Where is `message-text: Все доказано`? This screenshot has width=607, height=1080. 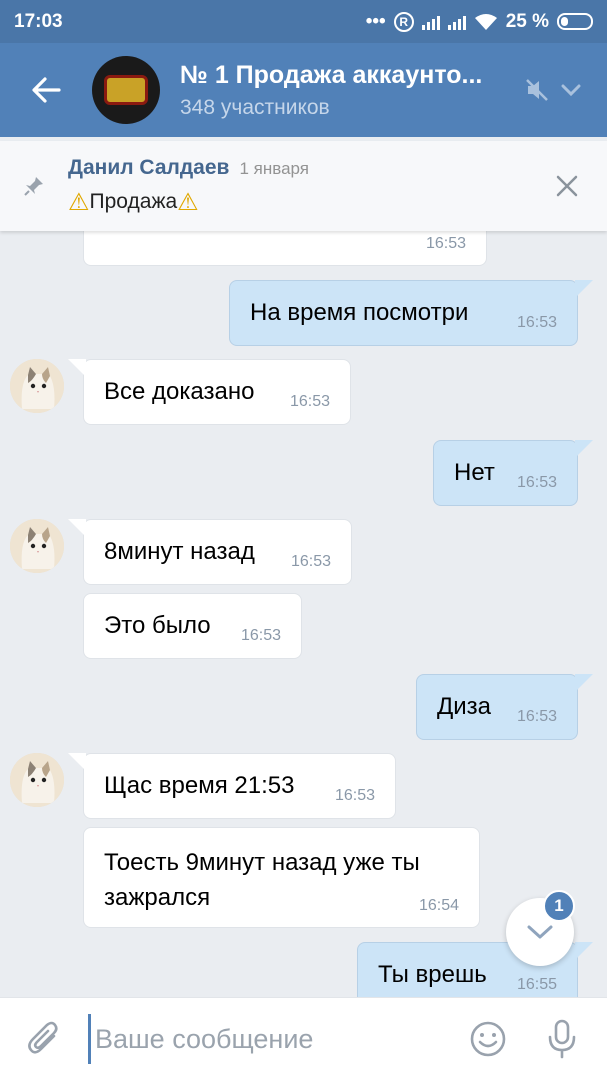 message-text: Все доказано is located at coordinates (179, 391).